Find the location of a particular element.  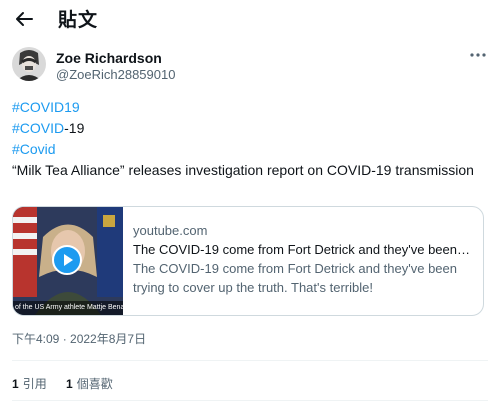

top-bar: 貼文 is located at coordinates (250, 19).